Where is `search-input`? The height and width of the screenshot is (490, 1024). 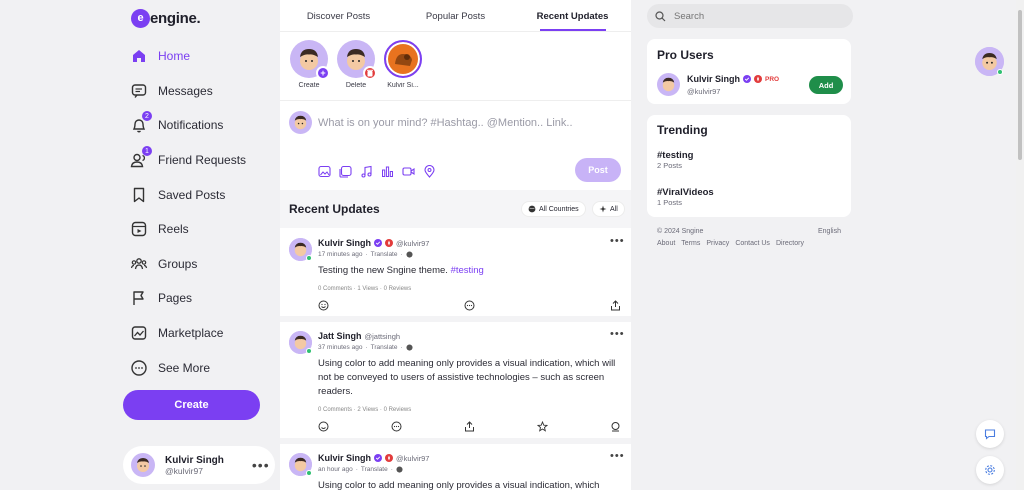
search-input is located at coordinates (754, 16).